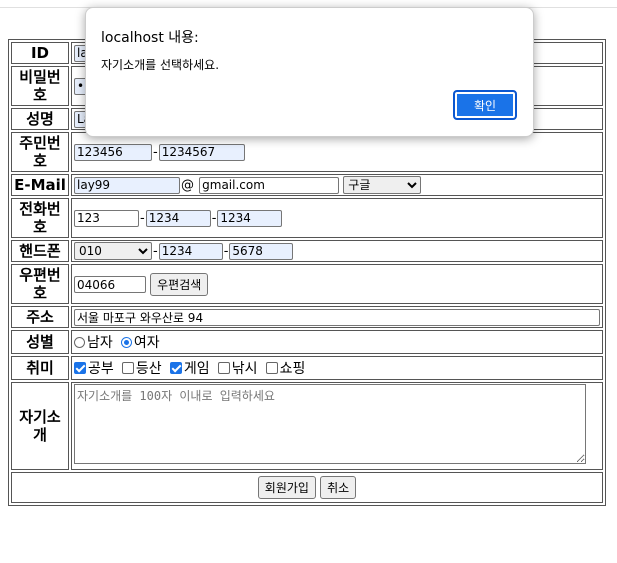 This screenshot has width=617, height=563. Describe the element at coordinates (196, 369) in the screenshot. I see `hobby-game-label: 게임` at that location.